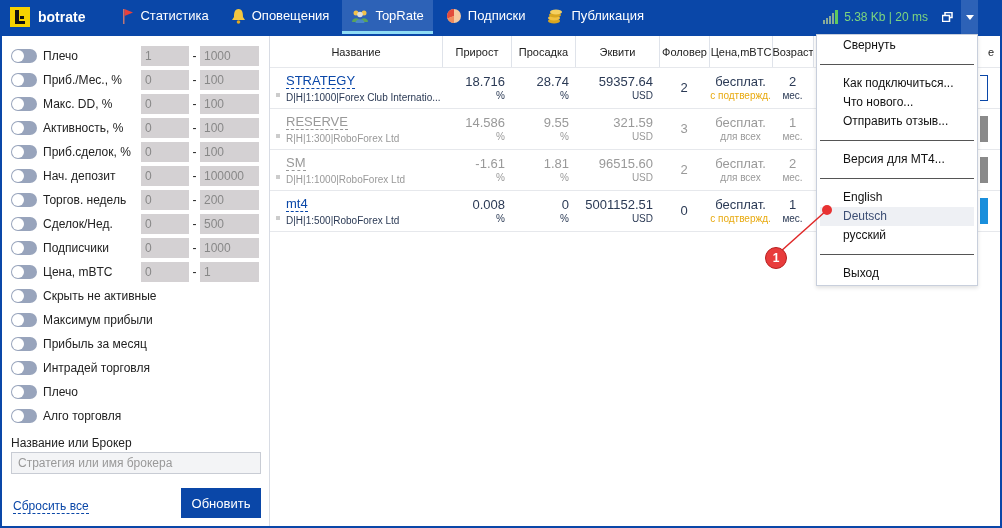  I want to click on menu-item: Deutsch, so click(897, 216).